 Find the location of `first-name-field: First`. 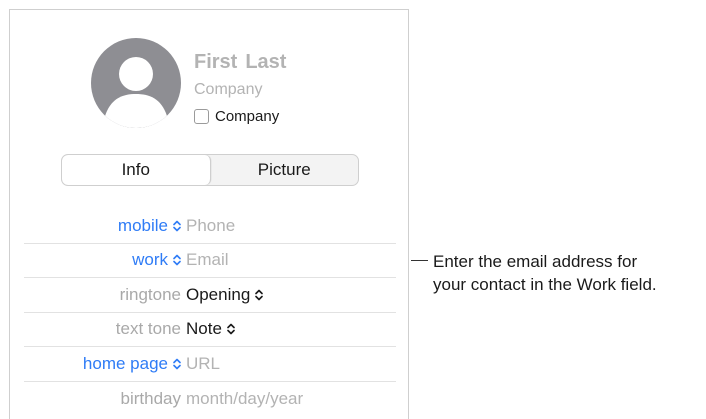

first-name-field: First is located at coordinates (215, 62).